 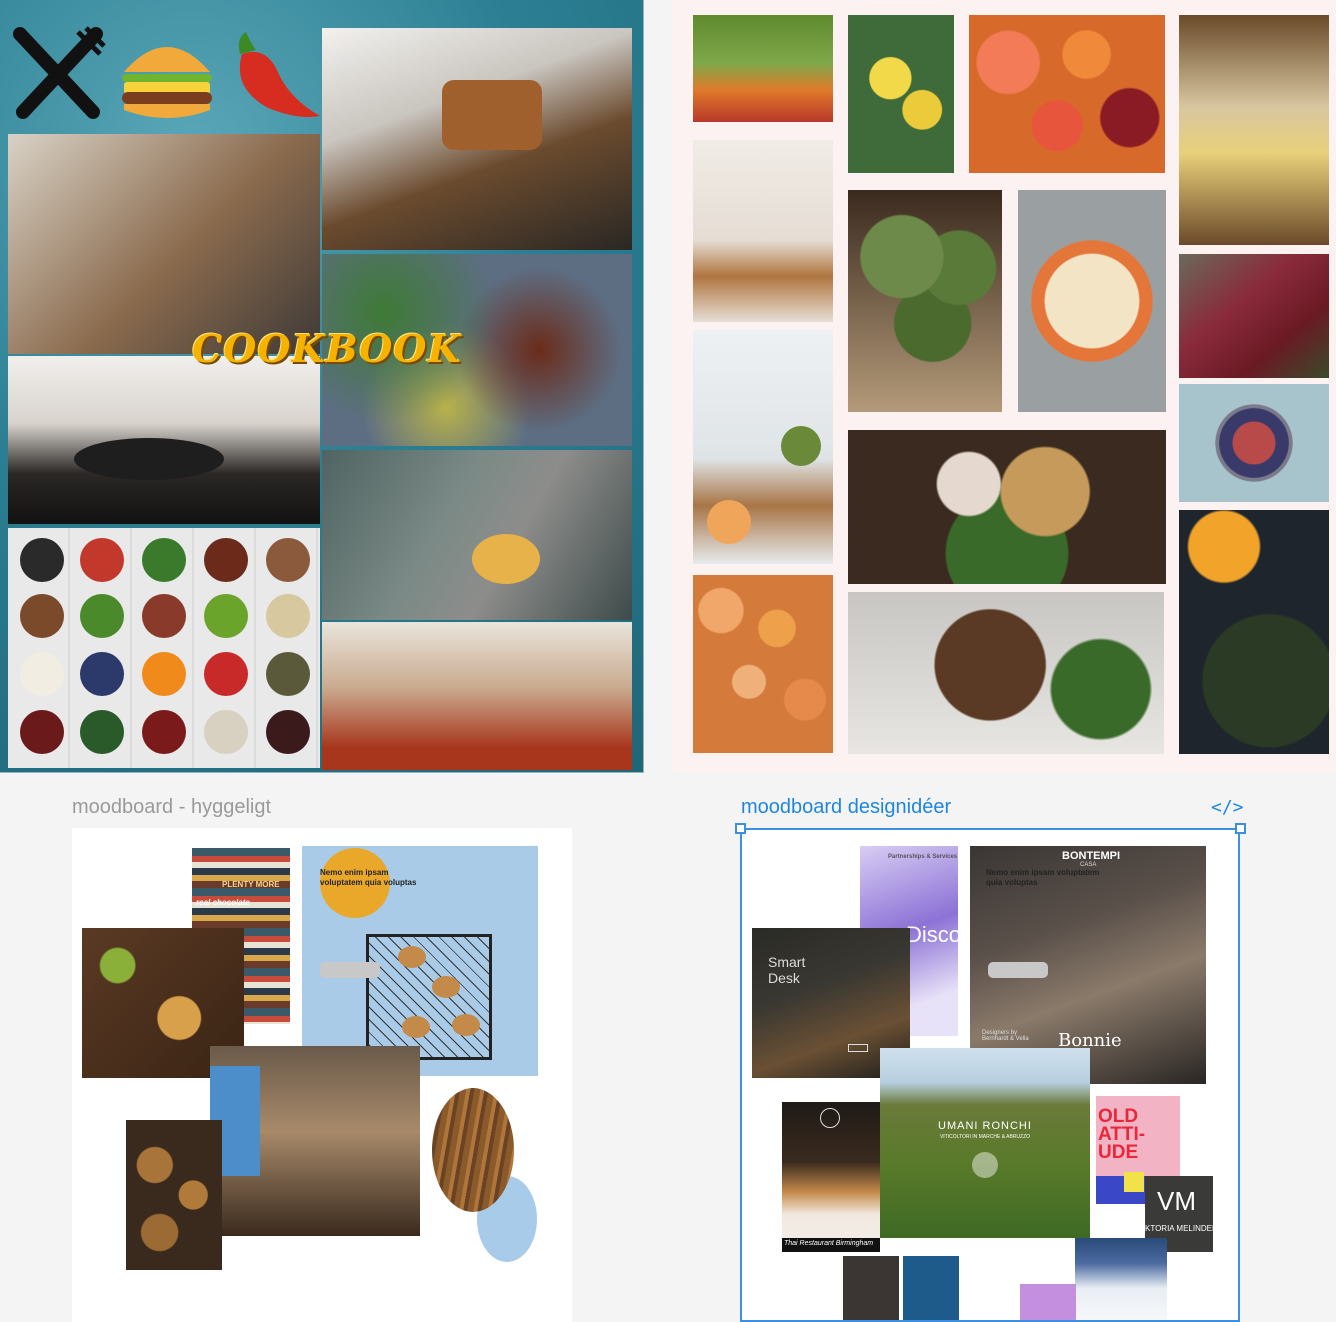 I want to click on swatch-blue, so click(x=931, y=1289).